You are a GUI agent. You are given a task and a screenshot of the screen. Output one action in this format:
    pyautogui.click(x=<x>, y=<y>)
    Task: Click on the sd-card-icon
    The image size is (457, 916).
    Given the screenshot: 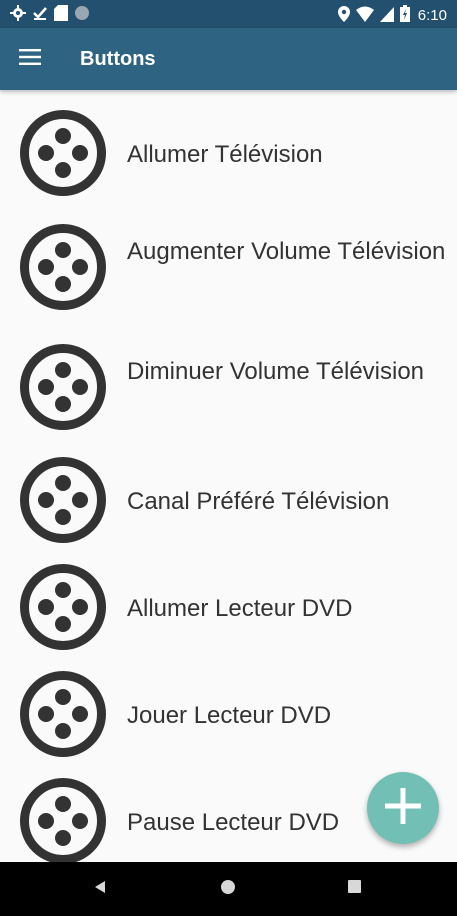 What is the action you would take?
    pyautogui.click(x=61, y=15)
    